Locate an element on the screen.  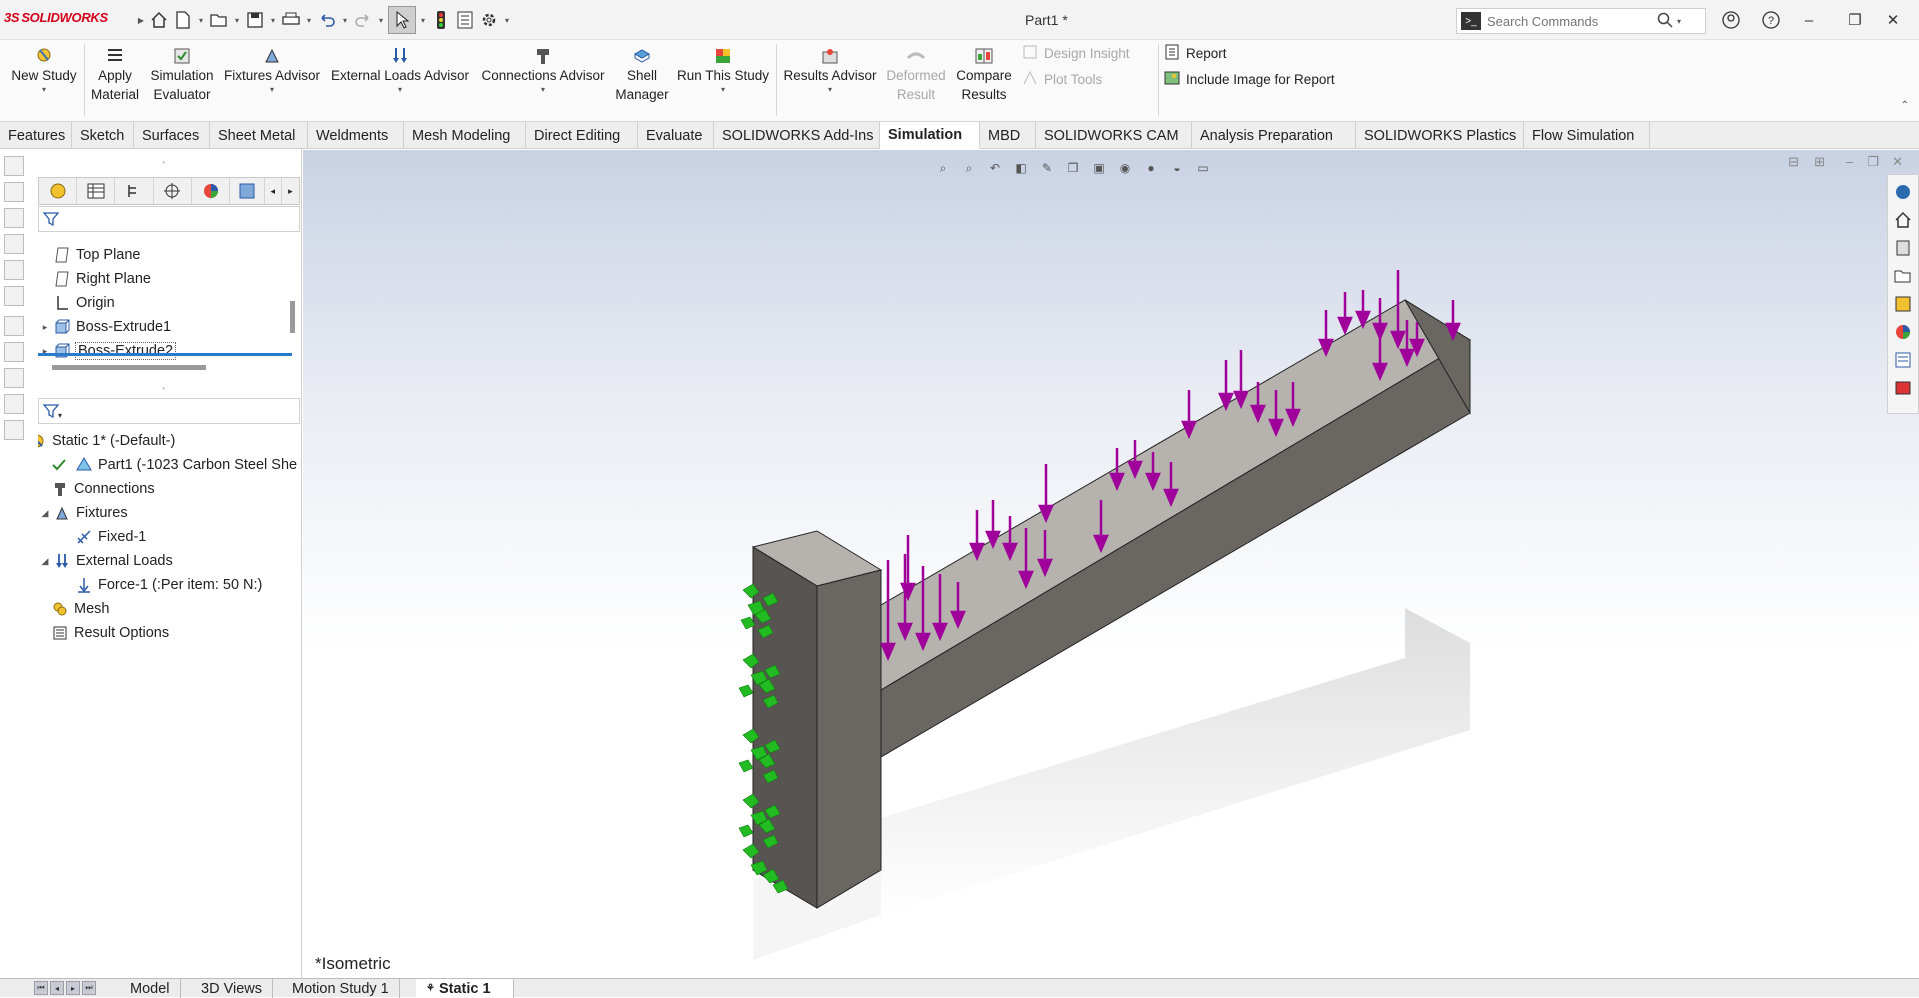
tree-item-top-plane: Top Plane is located at coordinates (169, 255).